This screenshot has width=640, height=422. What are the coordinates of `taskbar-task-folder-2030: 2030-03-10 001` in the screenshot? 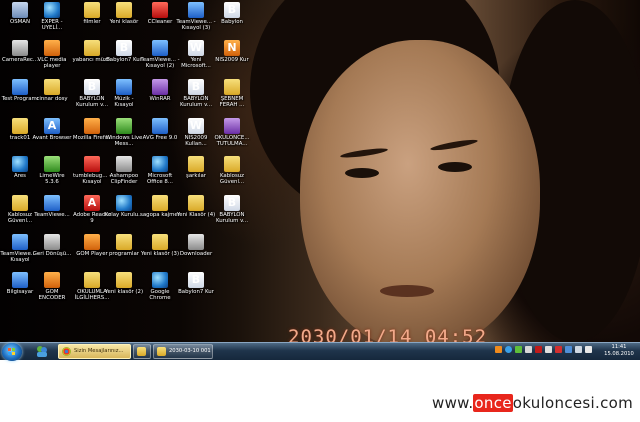 It's located at (183, 351).